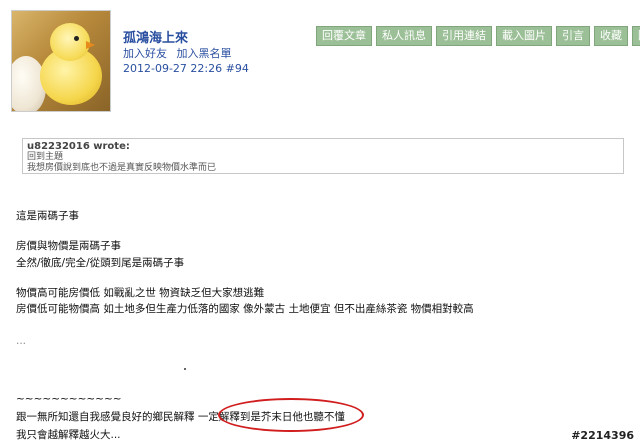 The image size is (640, 447). What do you see at coordinates (90, 45) in the screenshot?
I see `chick-beak` at bounding box center [90, 45].